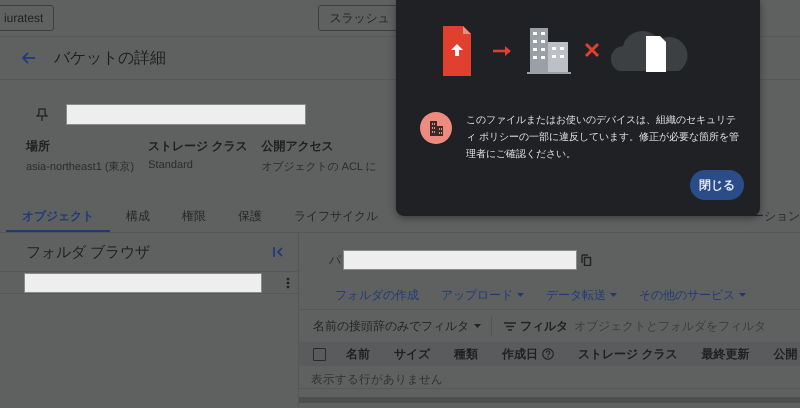 The height and width of the screenshot is (408, 800). What do you see at coordinates (198, 146) in the screenshot?
I see `property-label: ストレージ クラス` at bounding box center [198, 146].